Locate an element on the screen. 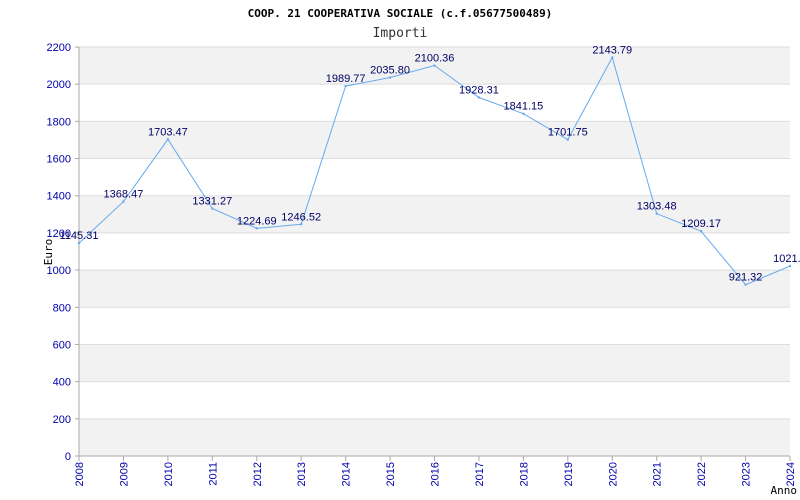 This screenshot has height=500, width=800. y-tick-label: 2000 is located at coordinates (59, 85).